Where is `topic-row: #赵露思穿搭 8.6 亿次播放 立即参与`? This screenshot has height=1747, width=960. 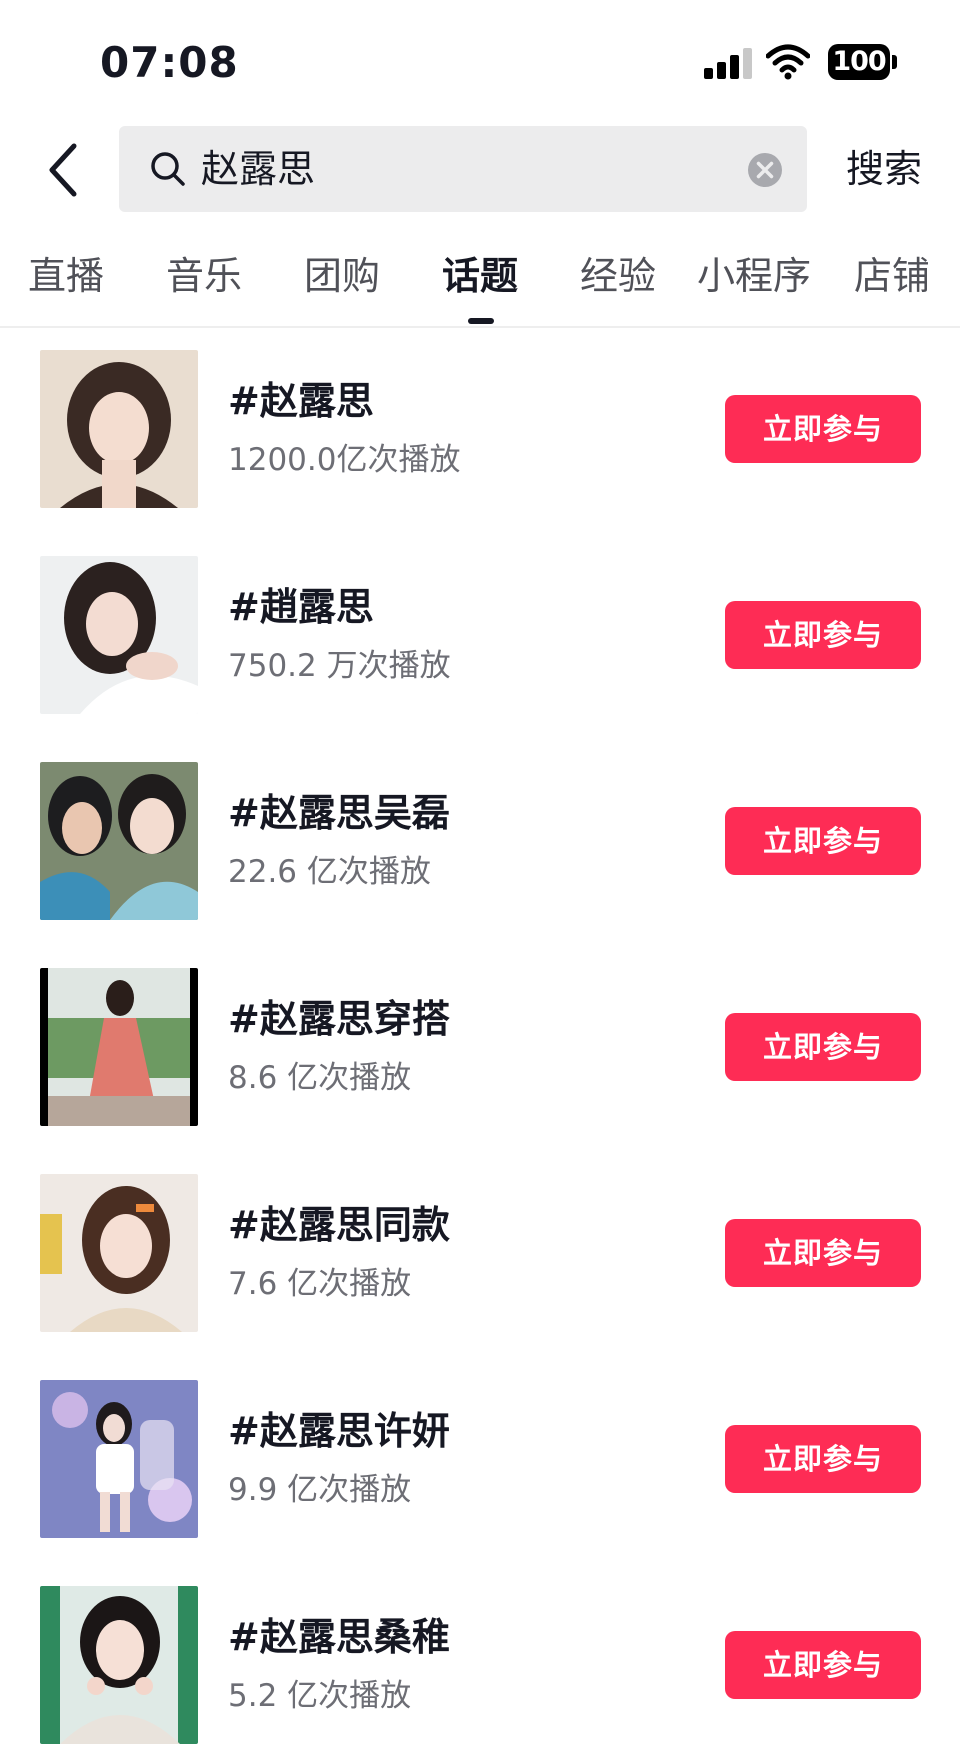
topic-row: #赵露思穿搭 8.6 亿次播放 立即参与 is located at coordinates (480, 1048).